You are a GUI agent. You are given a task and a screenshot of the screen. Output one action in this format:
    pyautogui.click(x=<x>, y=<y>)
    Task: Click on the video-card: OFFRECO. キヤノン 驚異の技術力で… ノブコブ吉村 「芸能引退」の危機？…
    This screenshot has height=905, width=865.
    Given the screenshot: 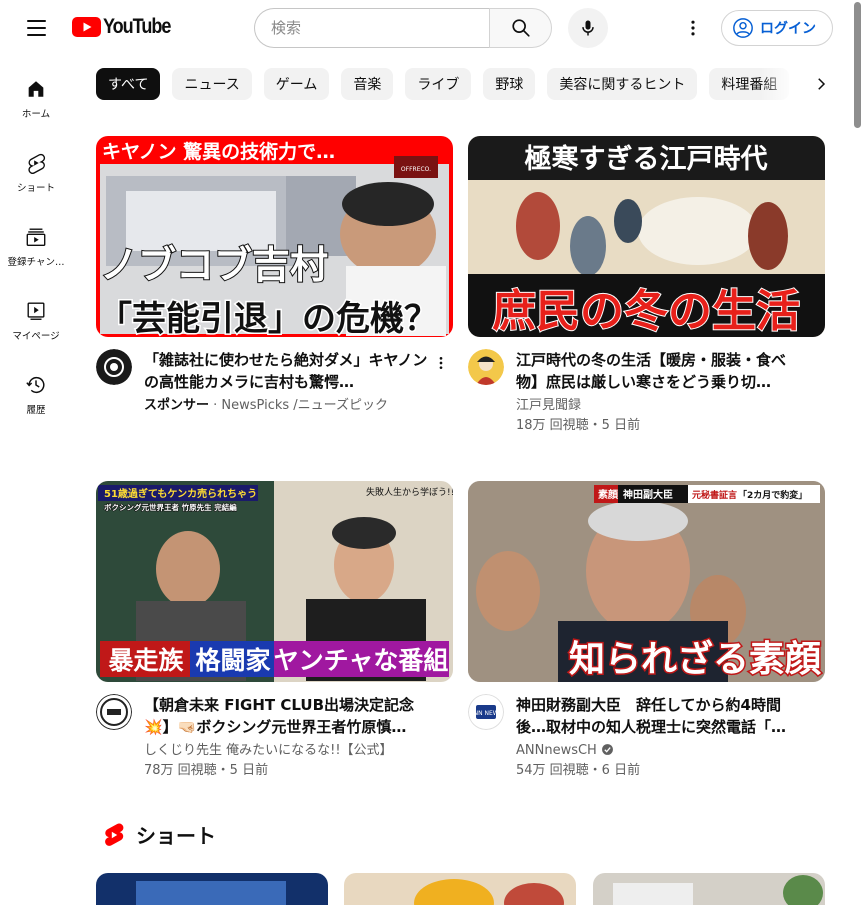 What is the action you would take?
    pyautogui.click(x=274, y=276)
    